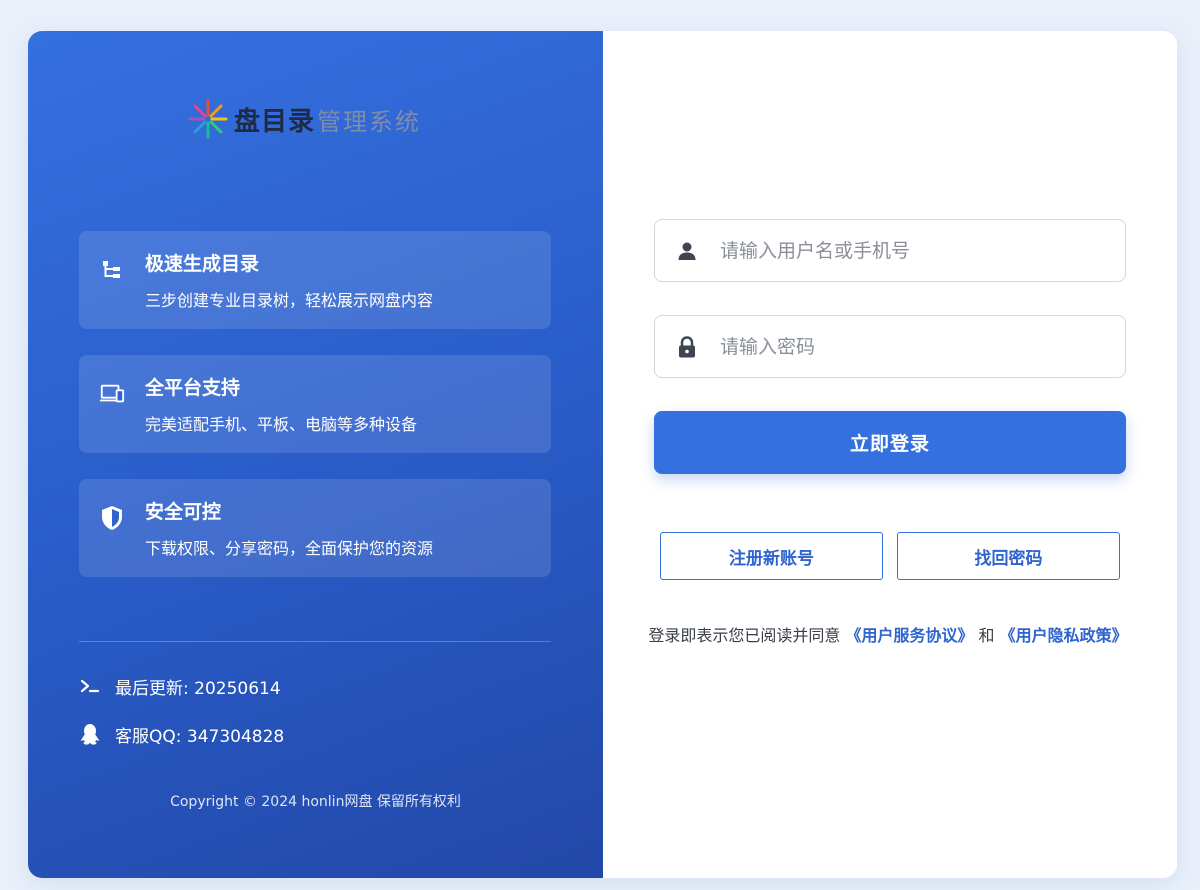 Image resolution: width=1200 pixels, height=890 pixels. What do you see at coordinates (687, 251) in the screenshot?
I see `user-icon` at bounding box center [687, 251].